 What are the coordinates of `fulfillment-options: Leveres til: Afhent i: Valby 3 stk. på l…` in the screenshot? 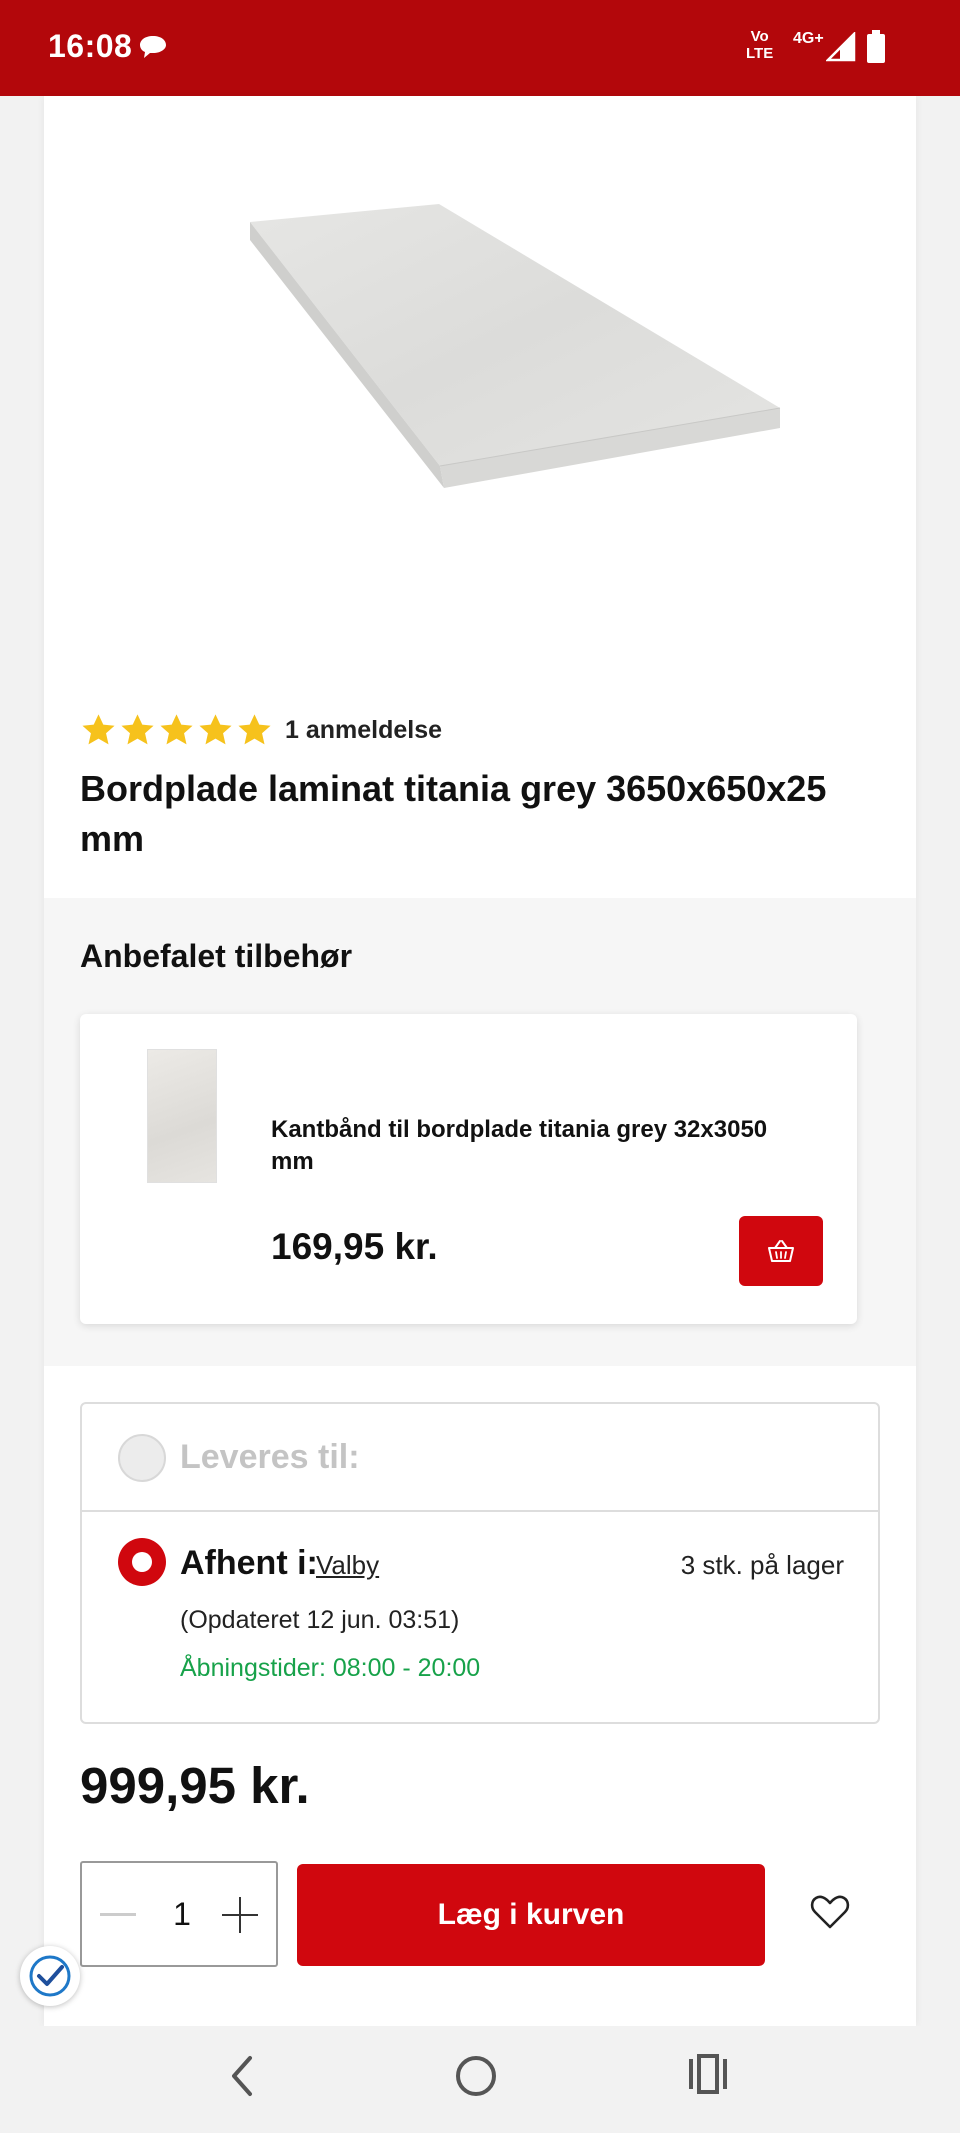 It's located at (480, 1563).